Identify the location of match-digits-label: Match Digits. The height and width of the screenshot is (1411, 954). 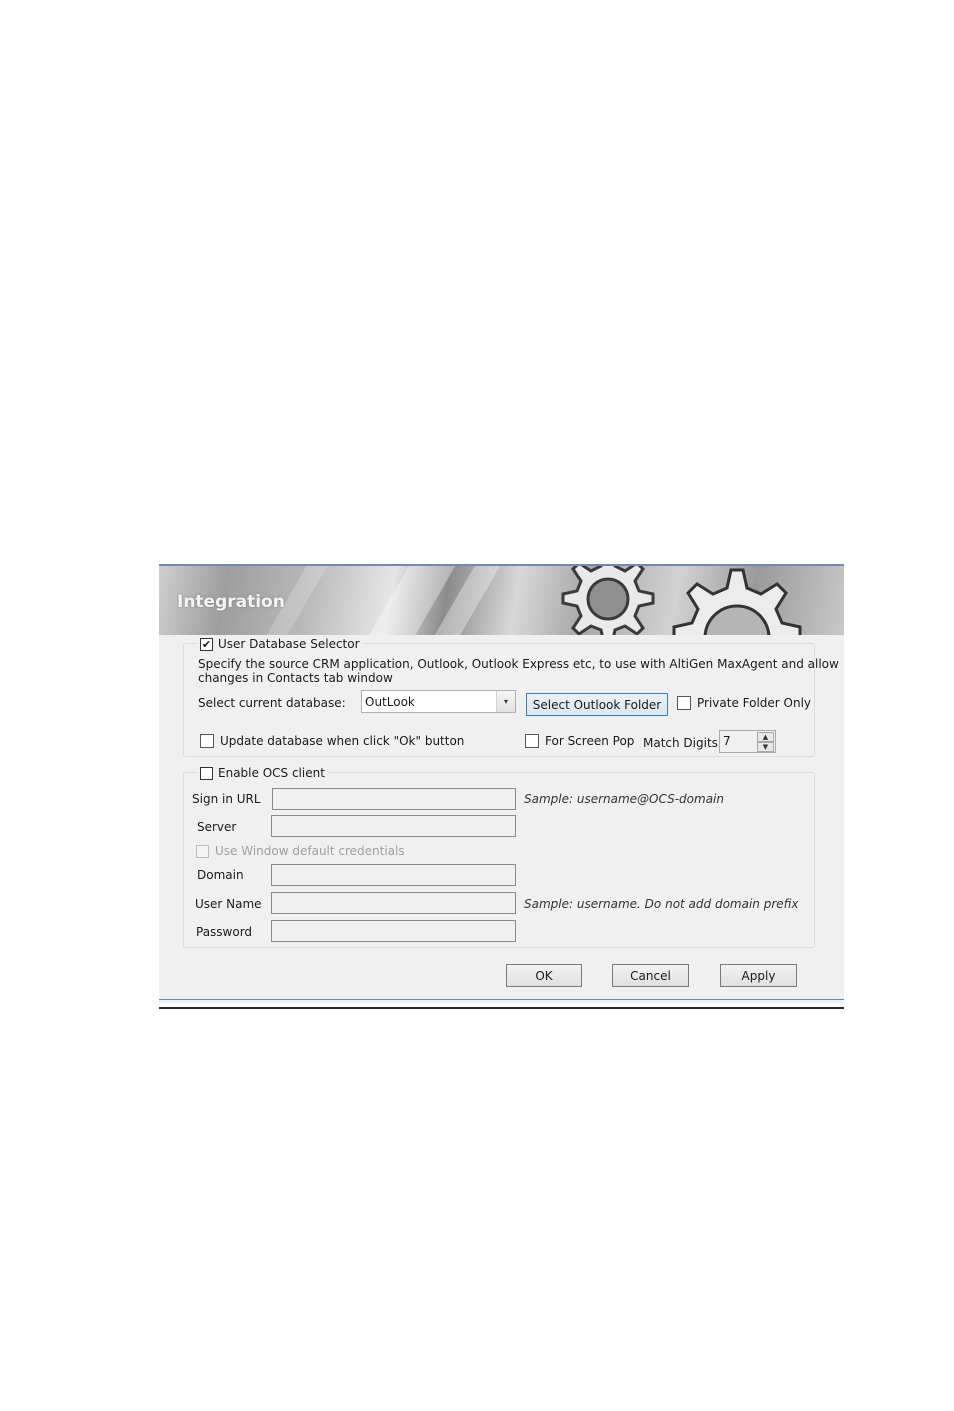
(680, 743).